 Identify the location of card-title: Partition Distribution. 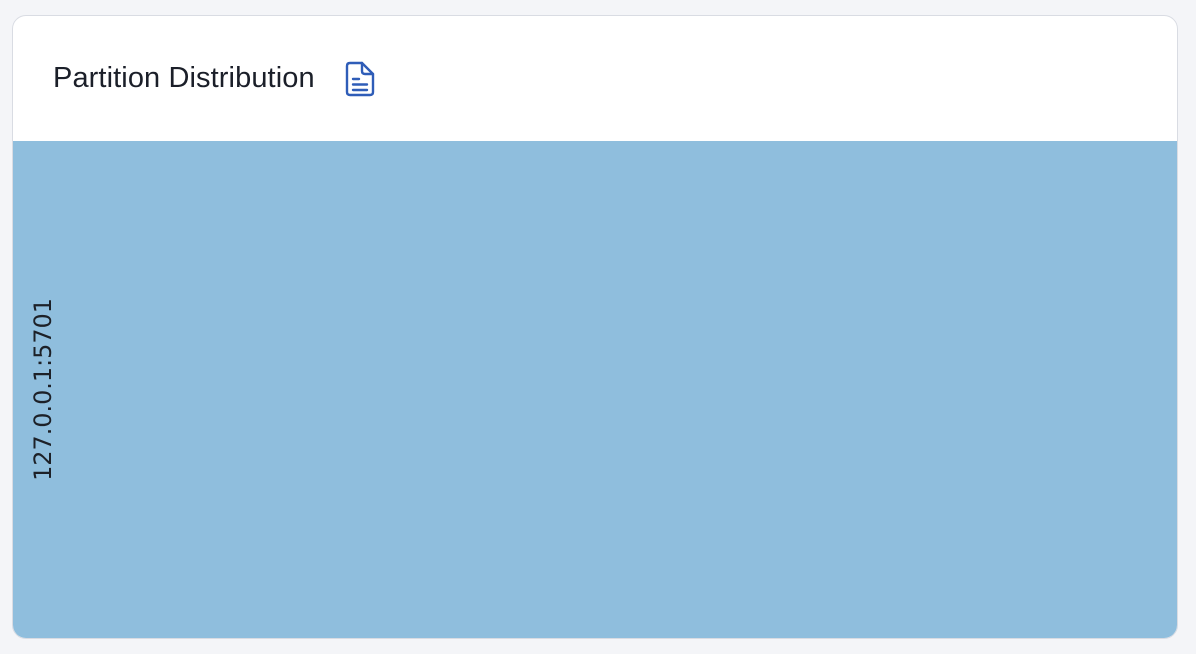
(184, 78).